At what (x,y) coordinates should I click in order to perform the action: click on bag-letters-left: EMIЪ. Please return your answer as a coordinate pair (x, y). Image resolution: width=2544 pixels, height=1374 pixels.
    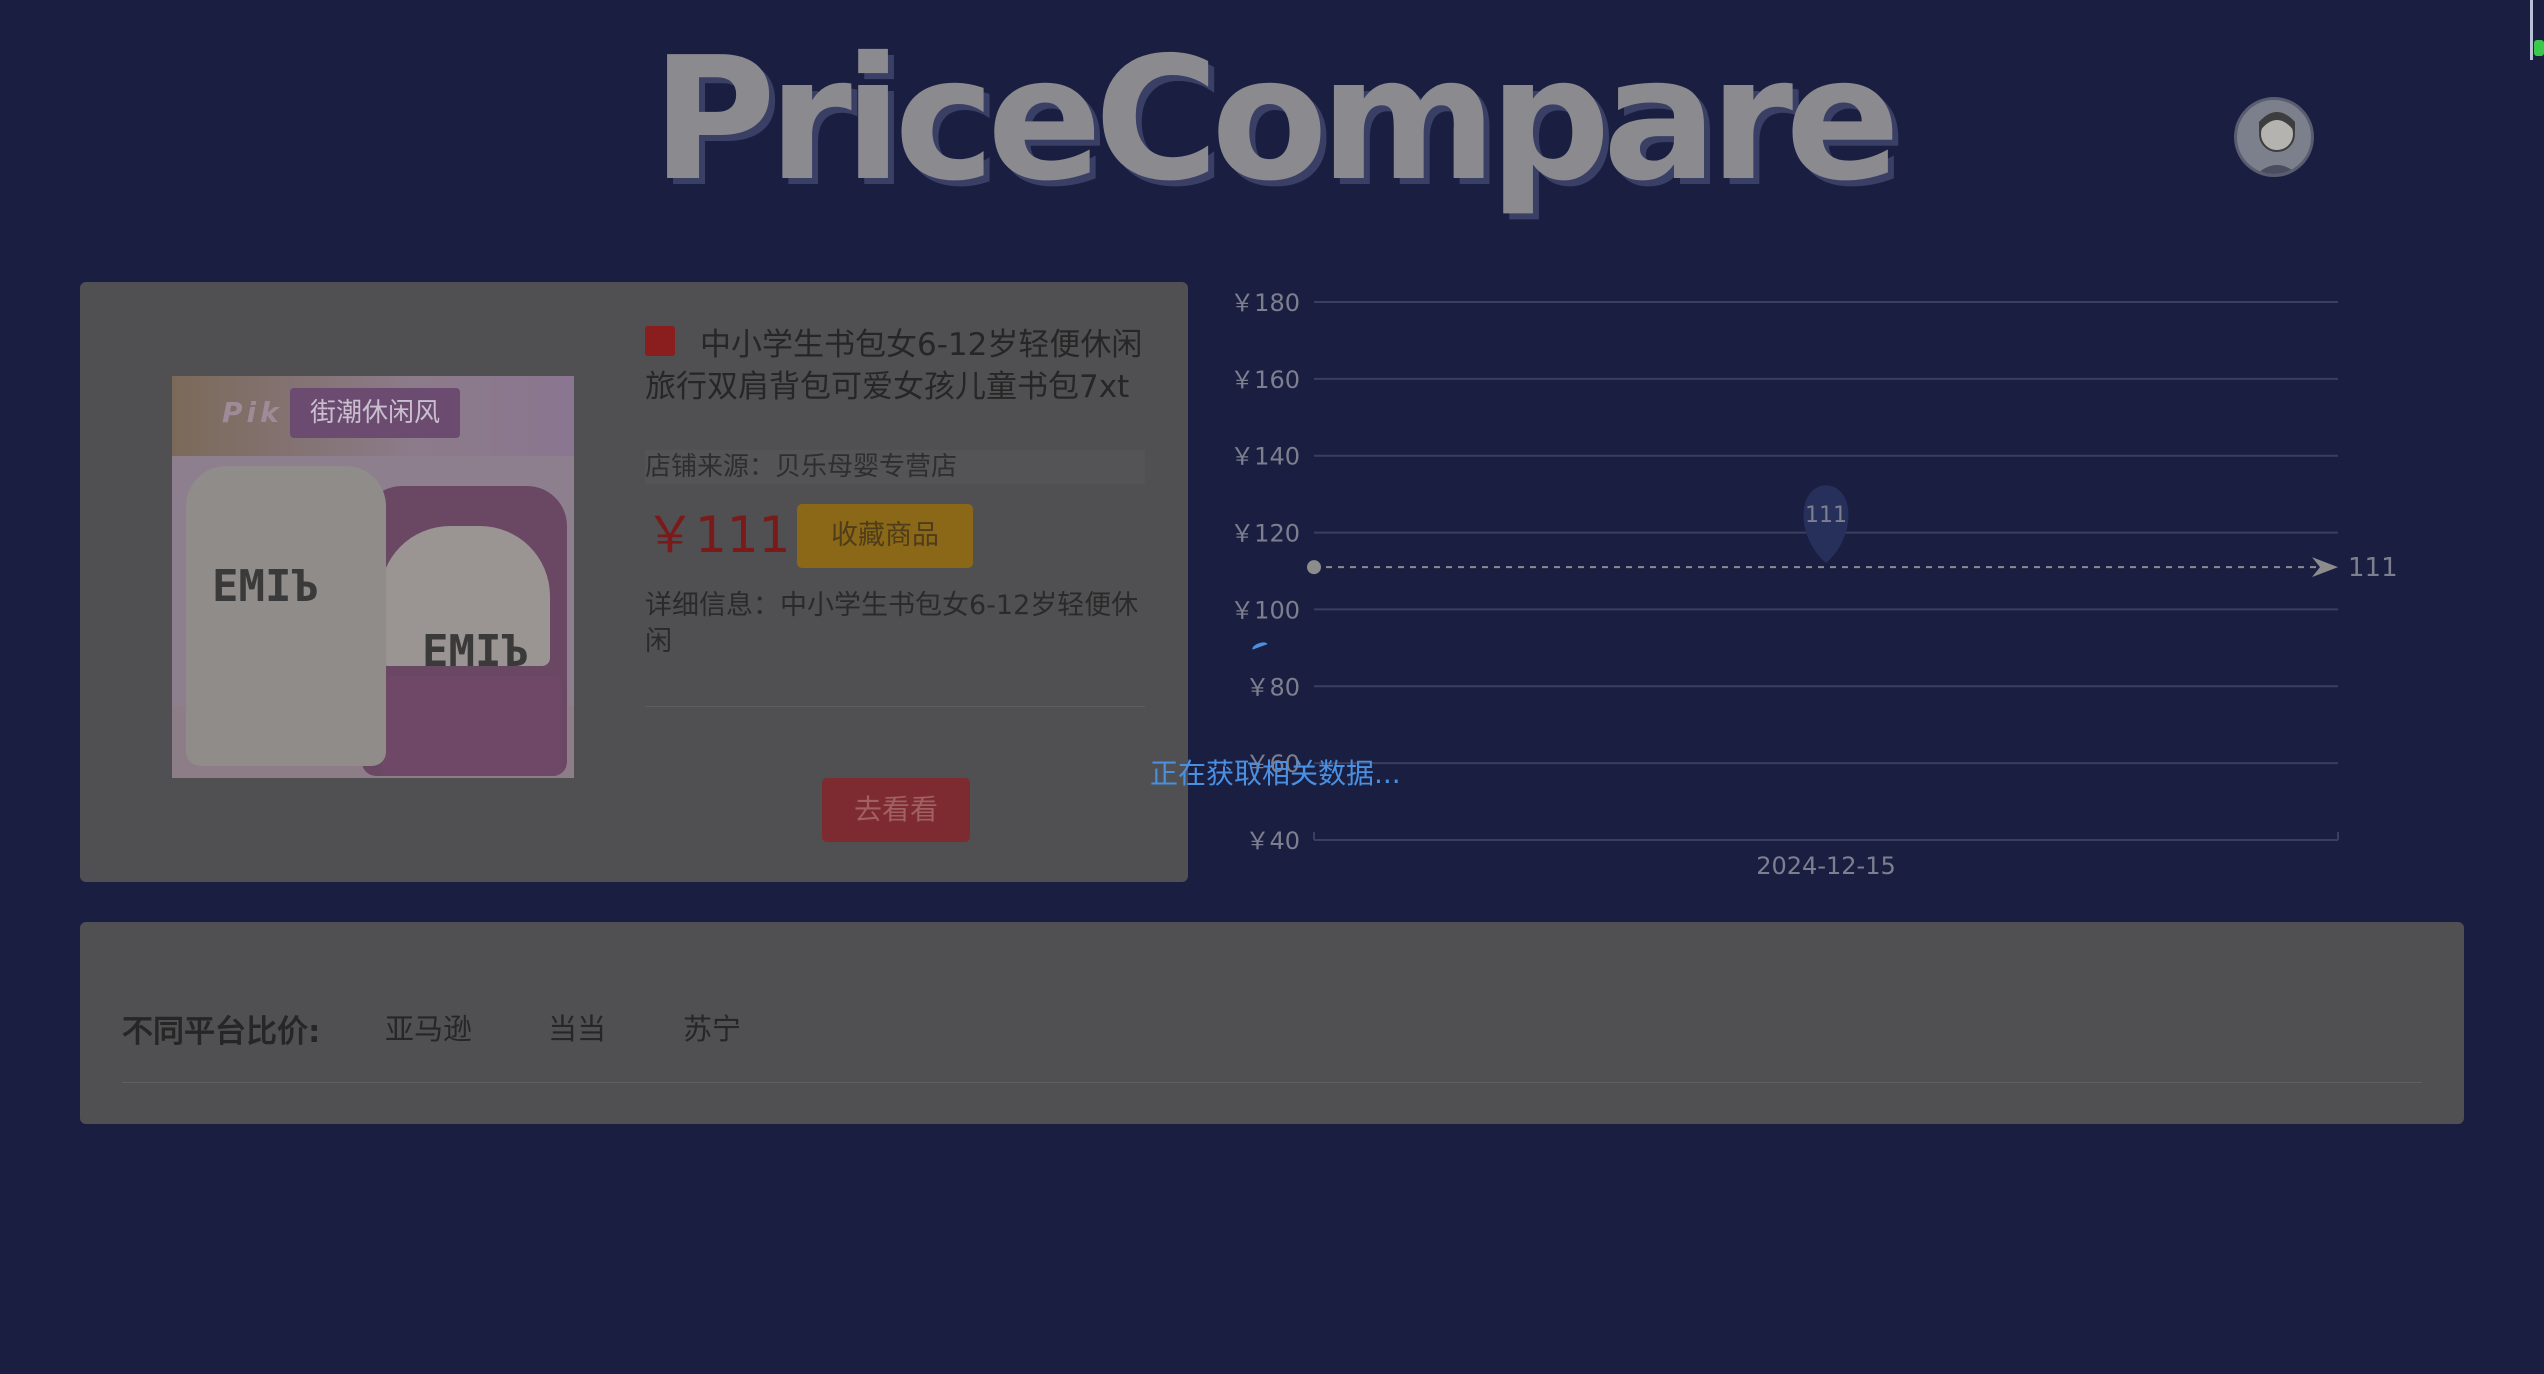
    Looking at the image, I should click on (265, 586).